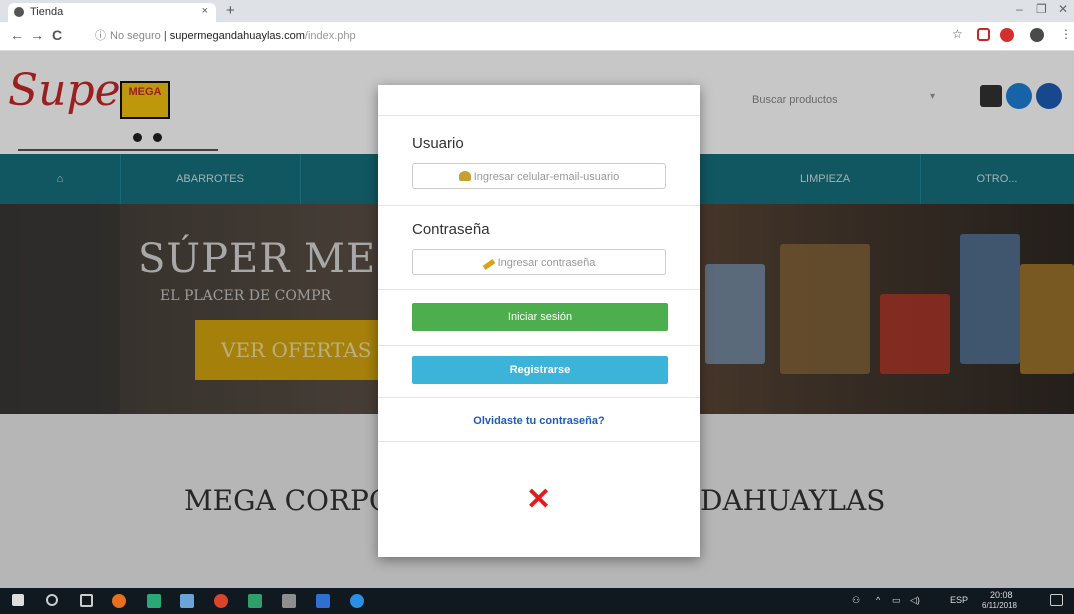 The image size is (1074, 614). What do you see at coordinates (17, 35) in the screenshot?
I see `back-button: ←` at bounding box center [17, 35].